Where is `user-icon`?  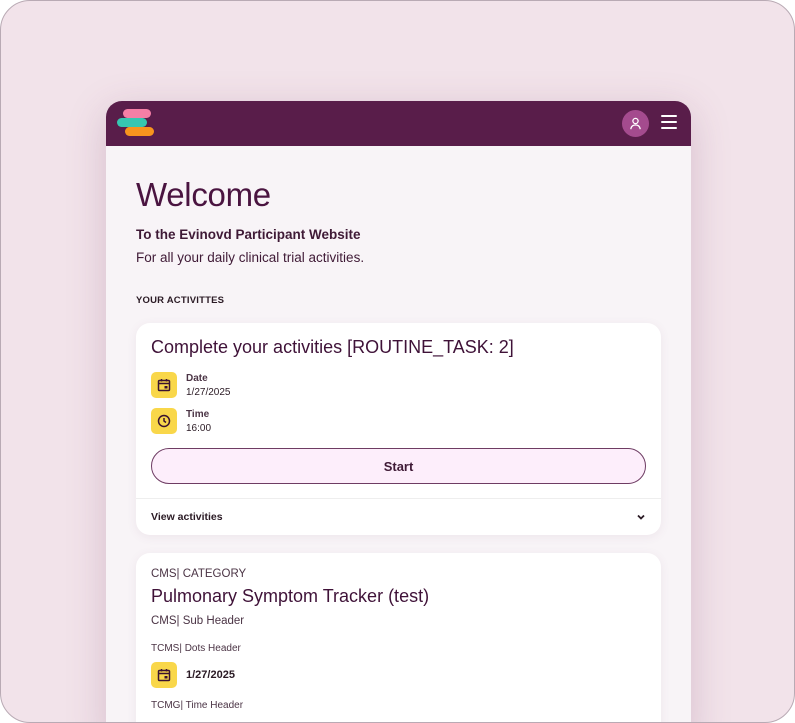
user-icon is located at coordinates (635, 123).